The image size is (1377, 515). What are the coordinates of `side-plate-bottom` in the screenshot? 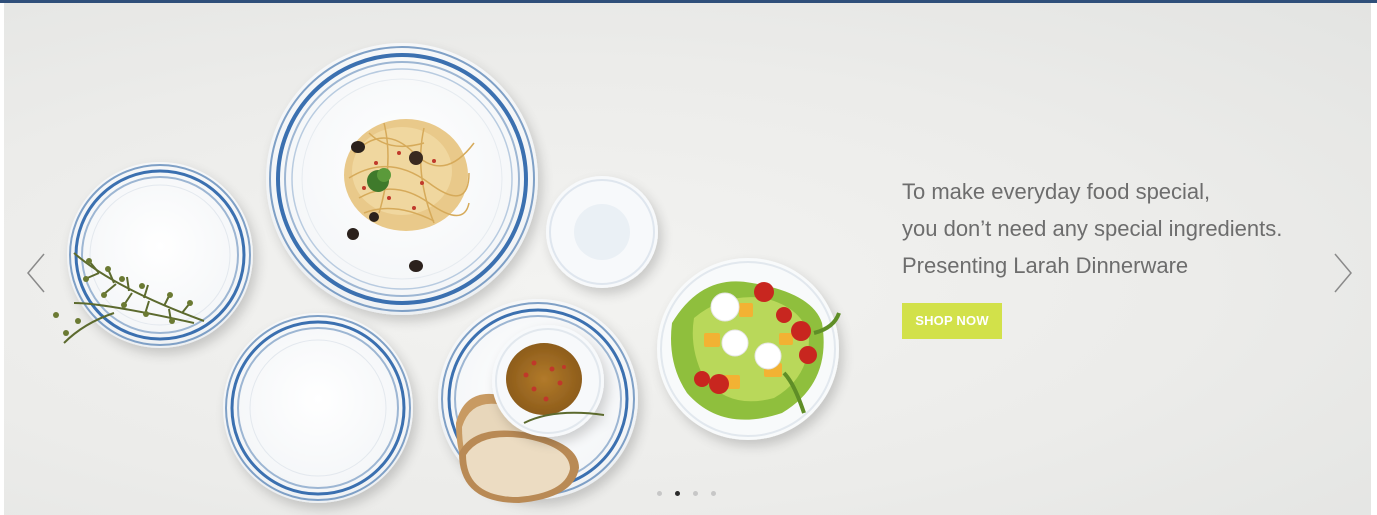 It's located at (318, 408).